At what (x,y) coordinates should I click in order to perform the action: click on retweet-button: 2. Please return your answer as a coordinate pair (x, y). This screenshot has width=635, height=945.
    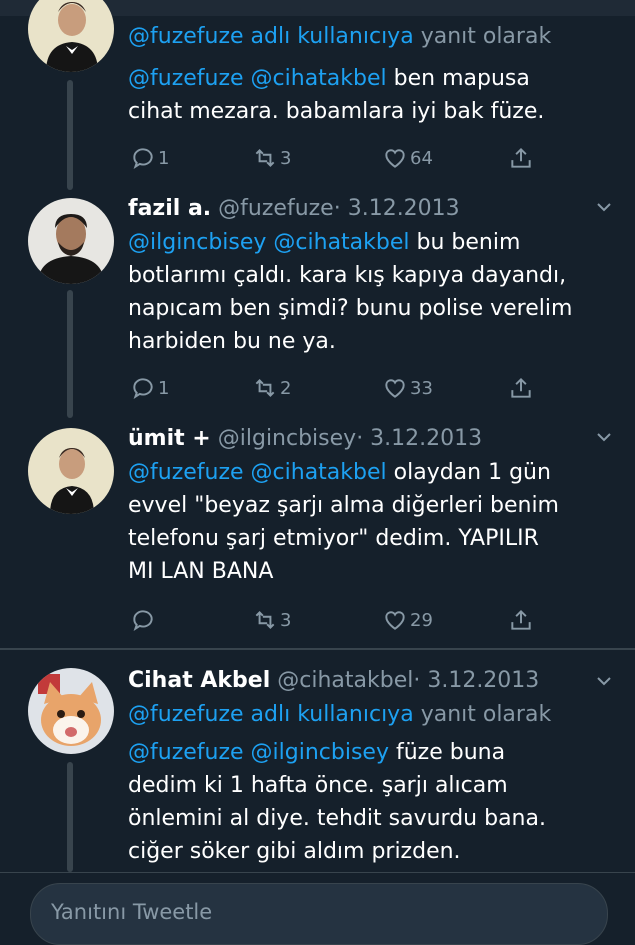
    Looking at the image, I should click on (271, 388).